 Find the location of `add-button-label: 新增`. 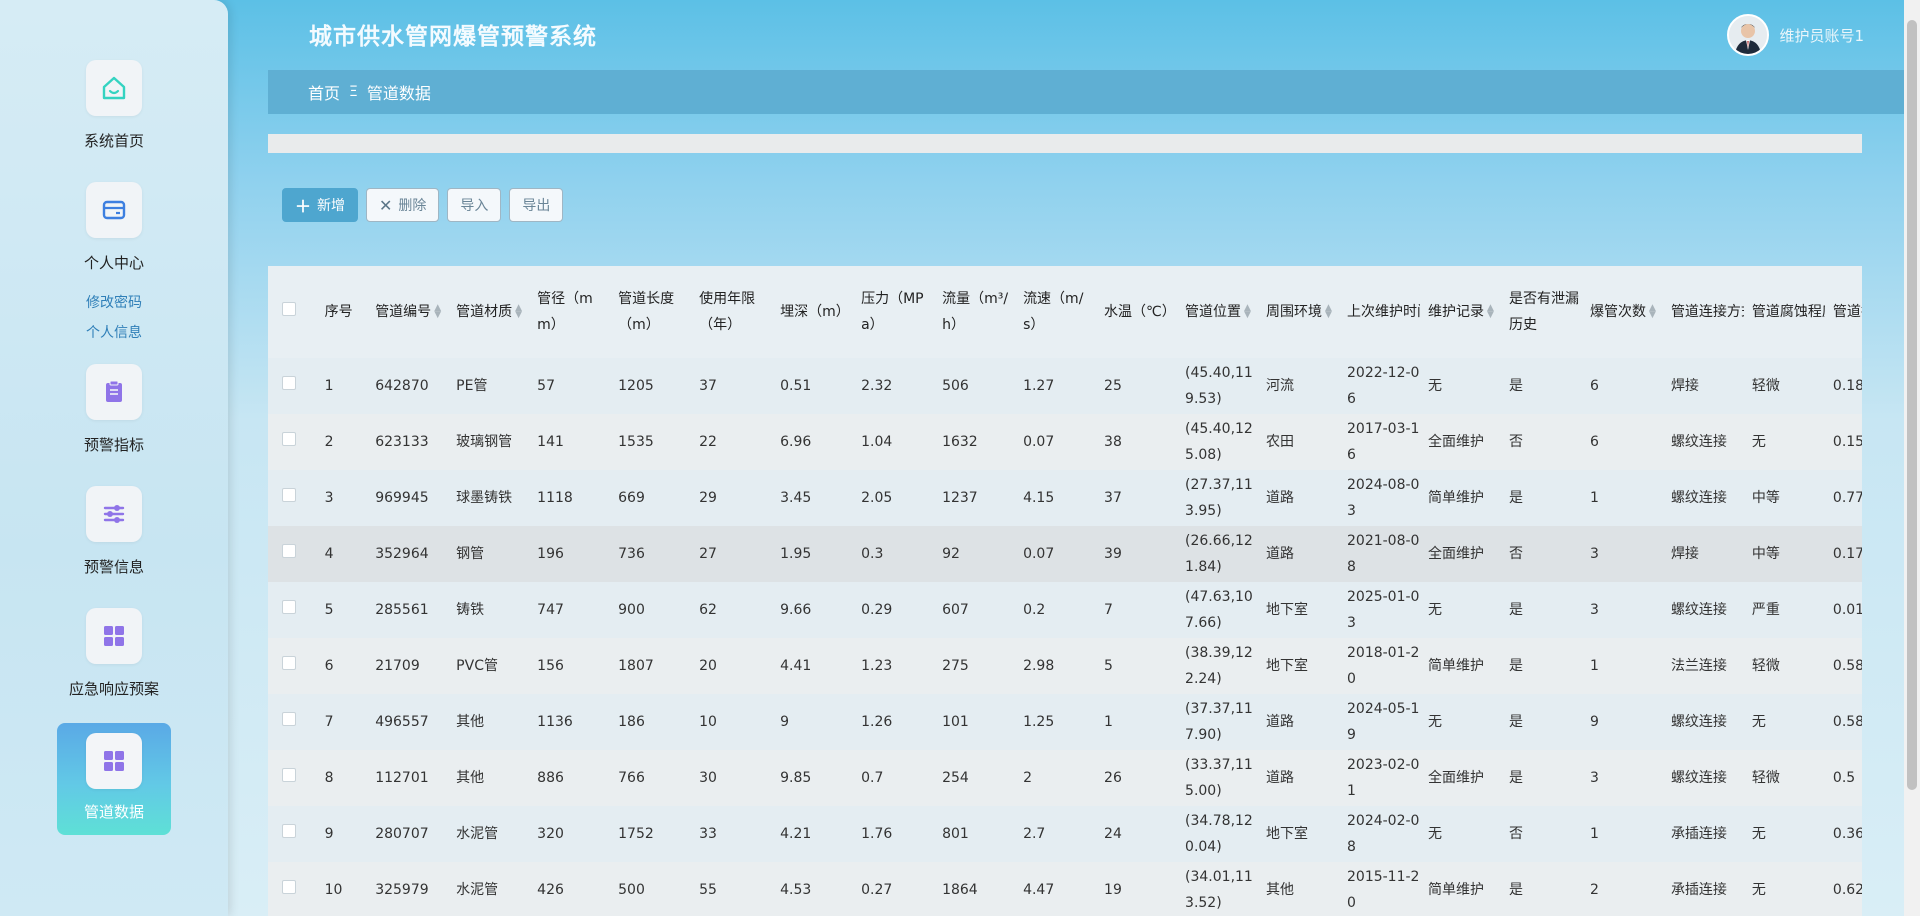

add-button-label: 新增 is located at coordinates (331, 206).